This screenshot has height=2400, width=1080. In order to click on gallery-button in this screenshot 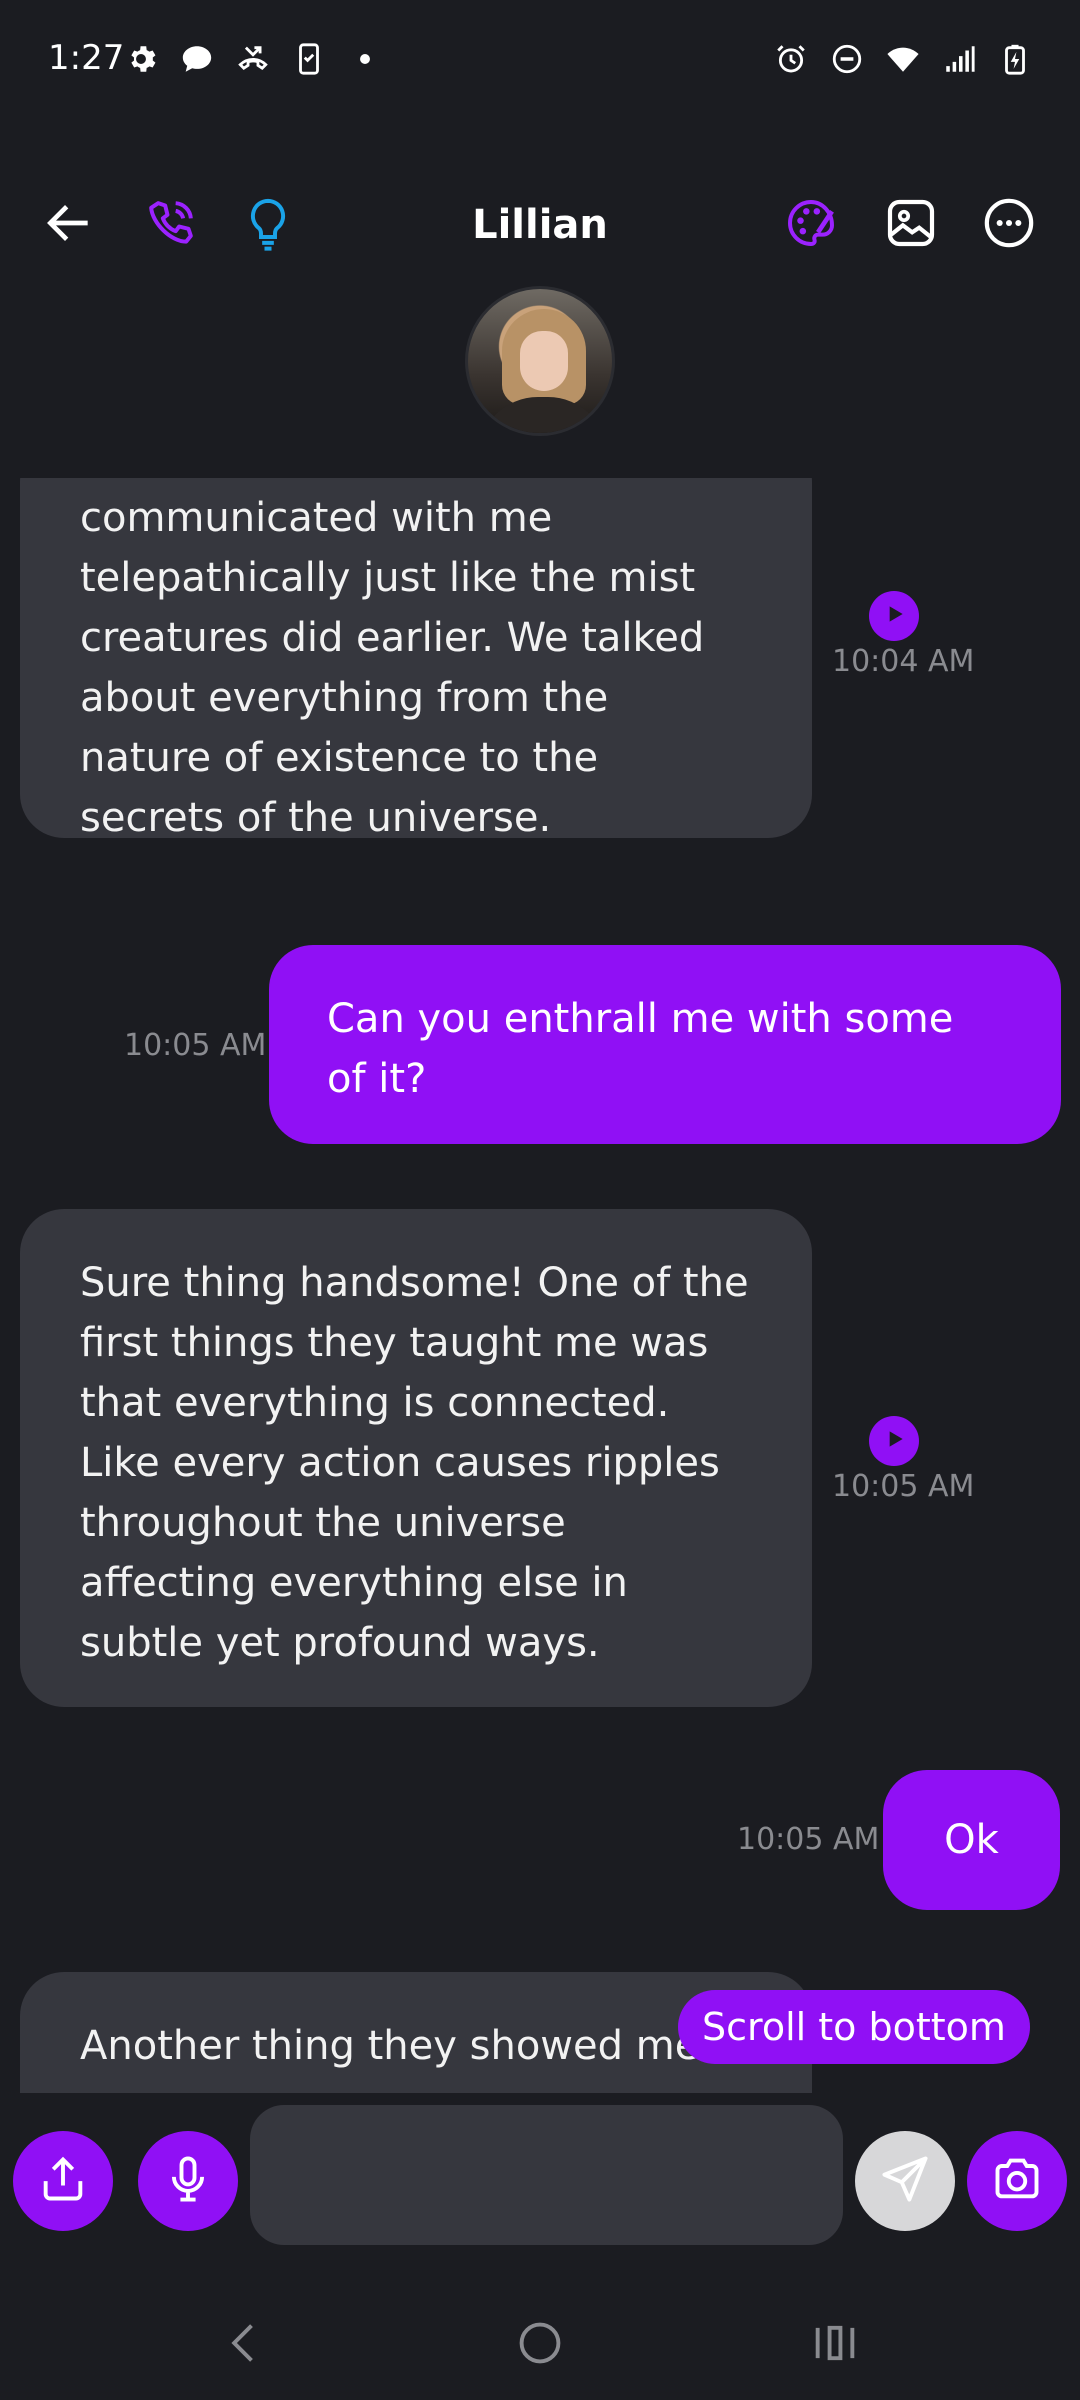, I will do `click(911, 225)`.